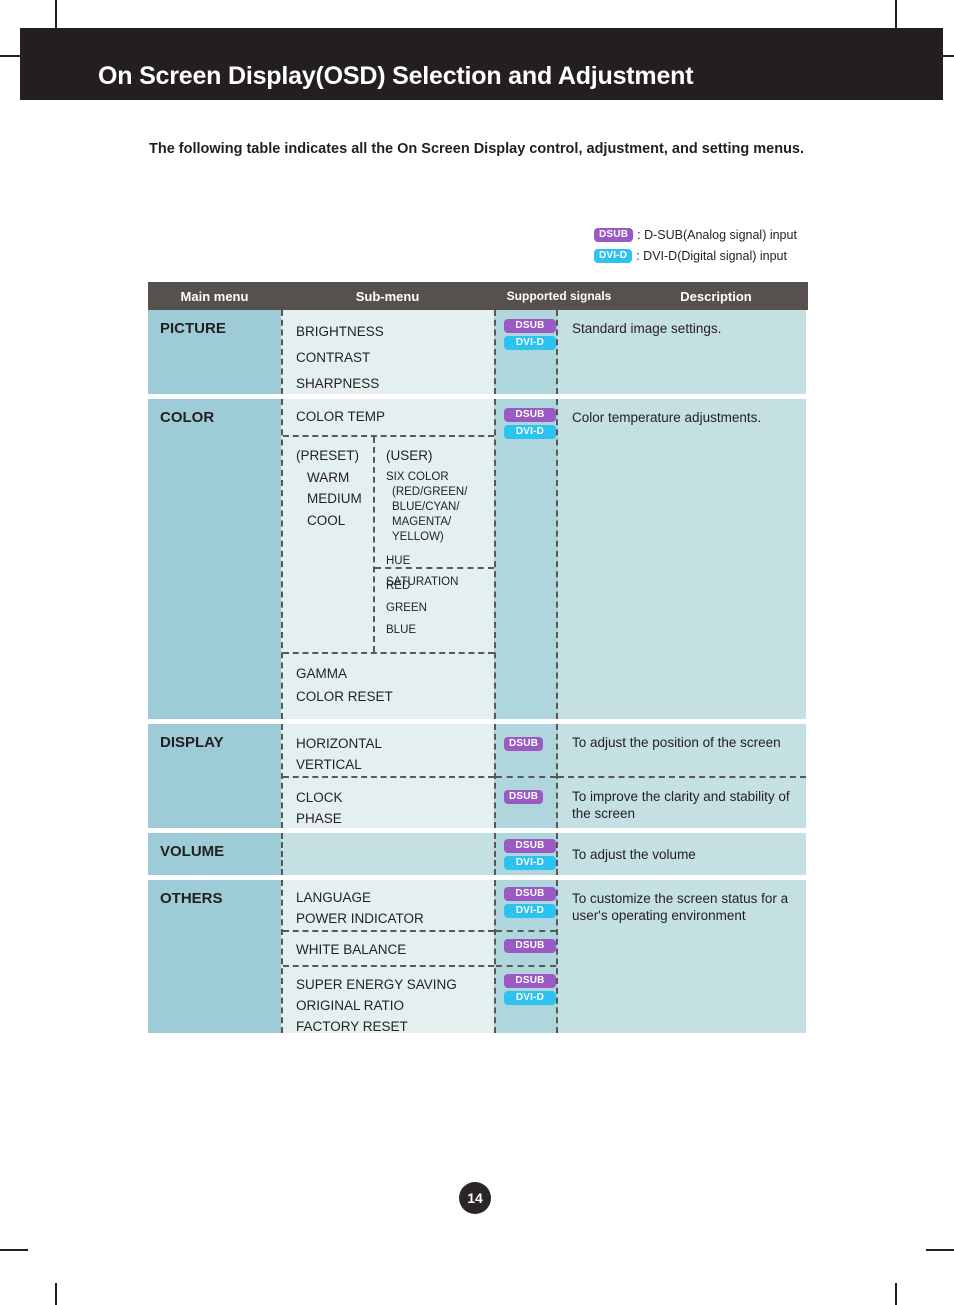  I want to click on sub-menu-item: HORIZONTAL, so click(339, 743).